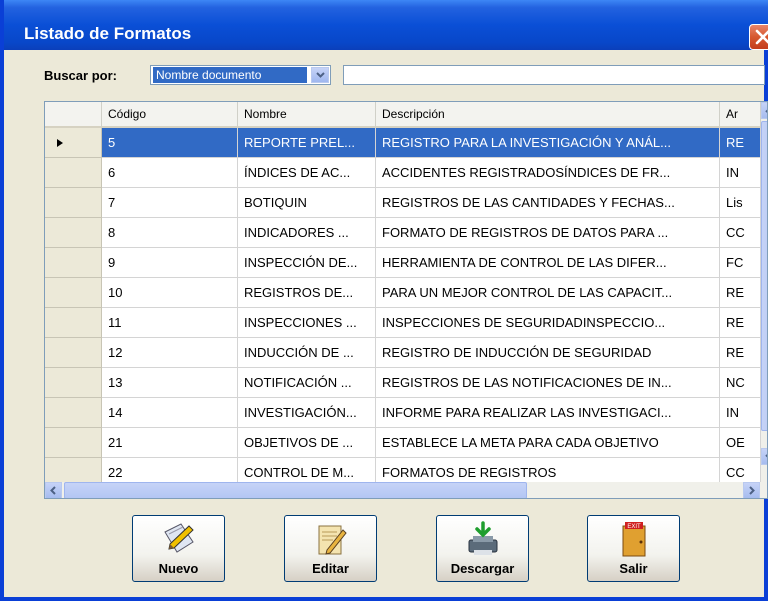  Describe the element at coordinates (170, 353) in the screenshot. I see `cell-codigo: 12` at that location.